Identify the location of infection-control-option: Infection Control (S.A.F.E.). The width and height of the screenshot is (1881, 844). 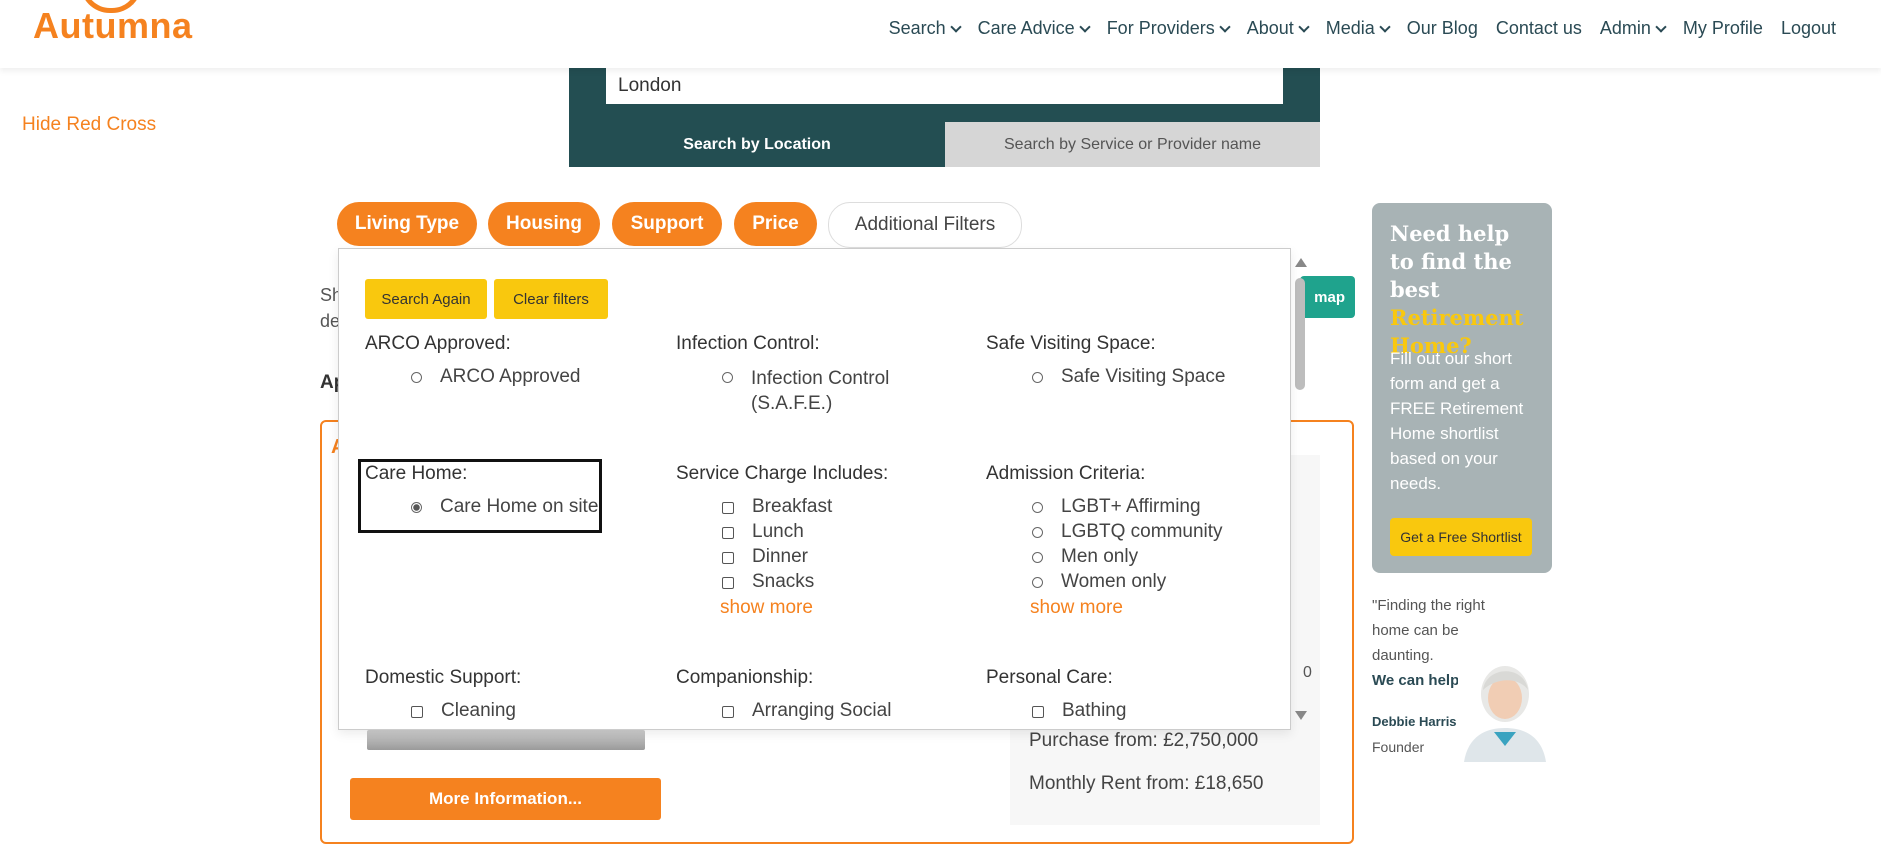
(817, 391).